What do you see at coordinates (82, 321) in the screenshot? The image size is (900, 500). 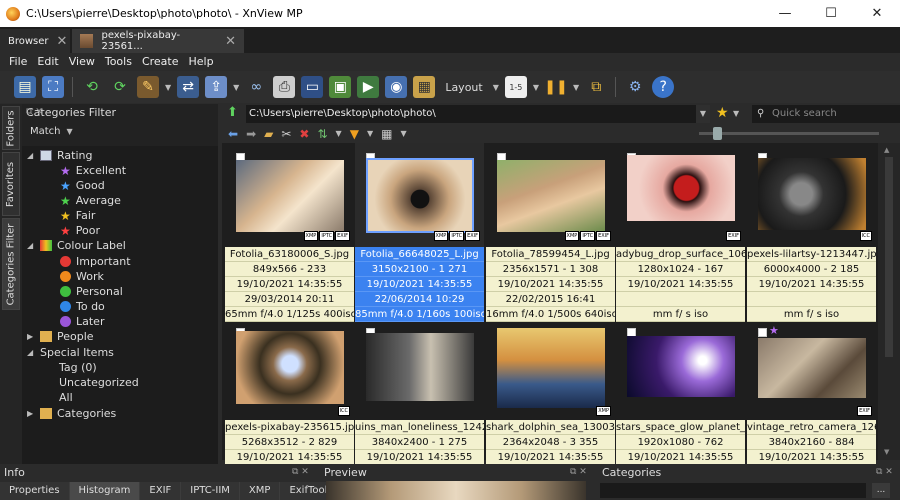 I see `tree-item-later: Later` at bounding box center [82, 321].